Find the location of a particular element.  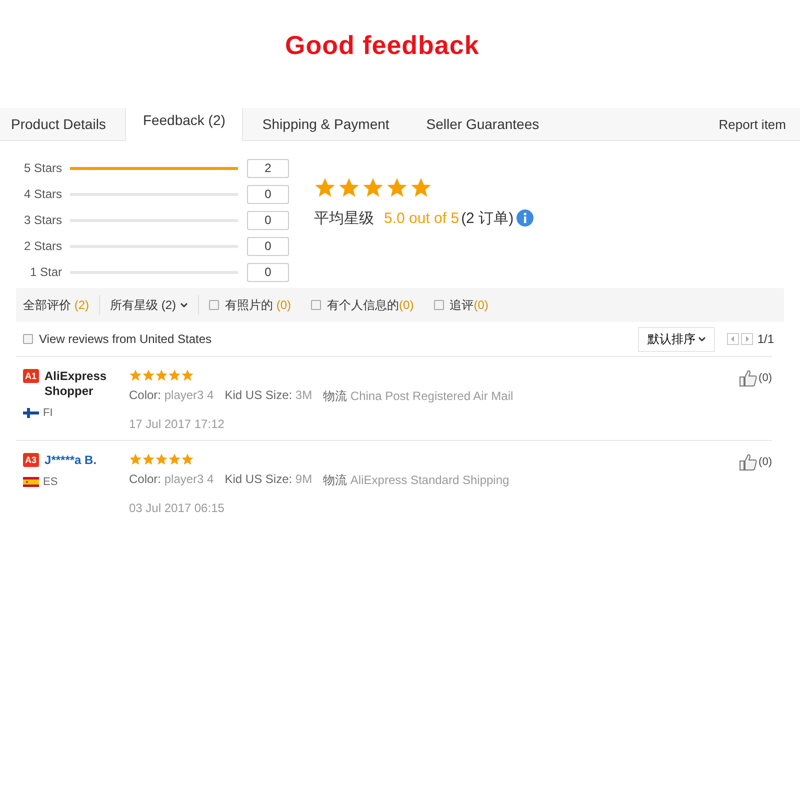

info-icon is located at coordinates (525, 218).